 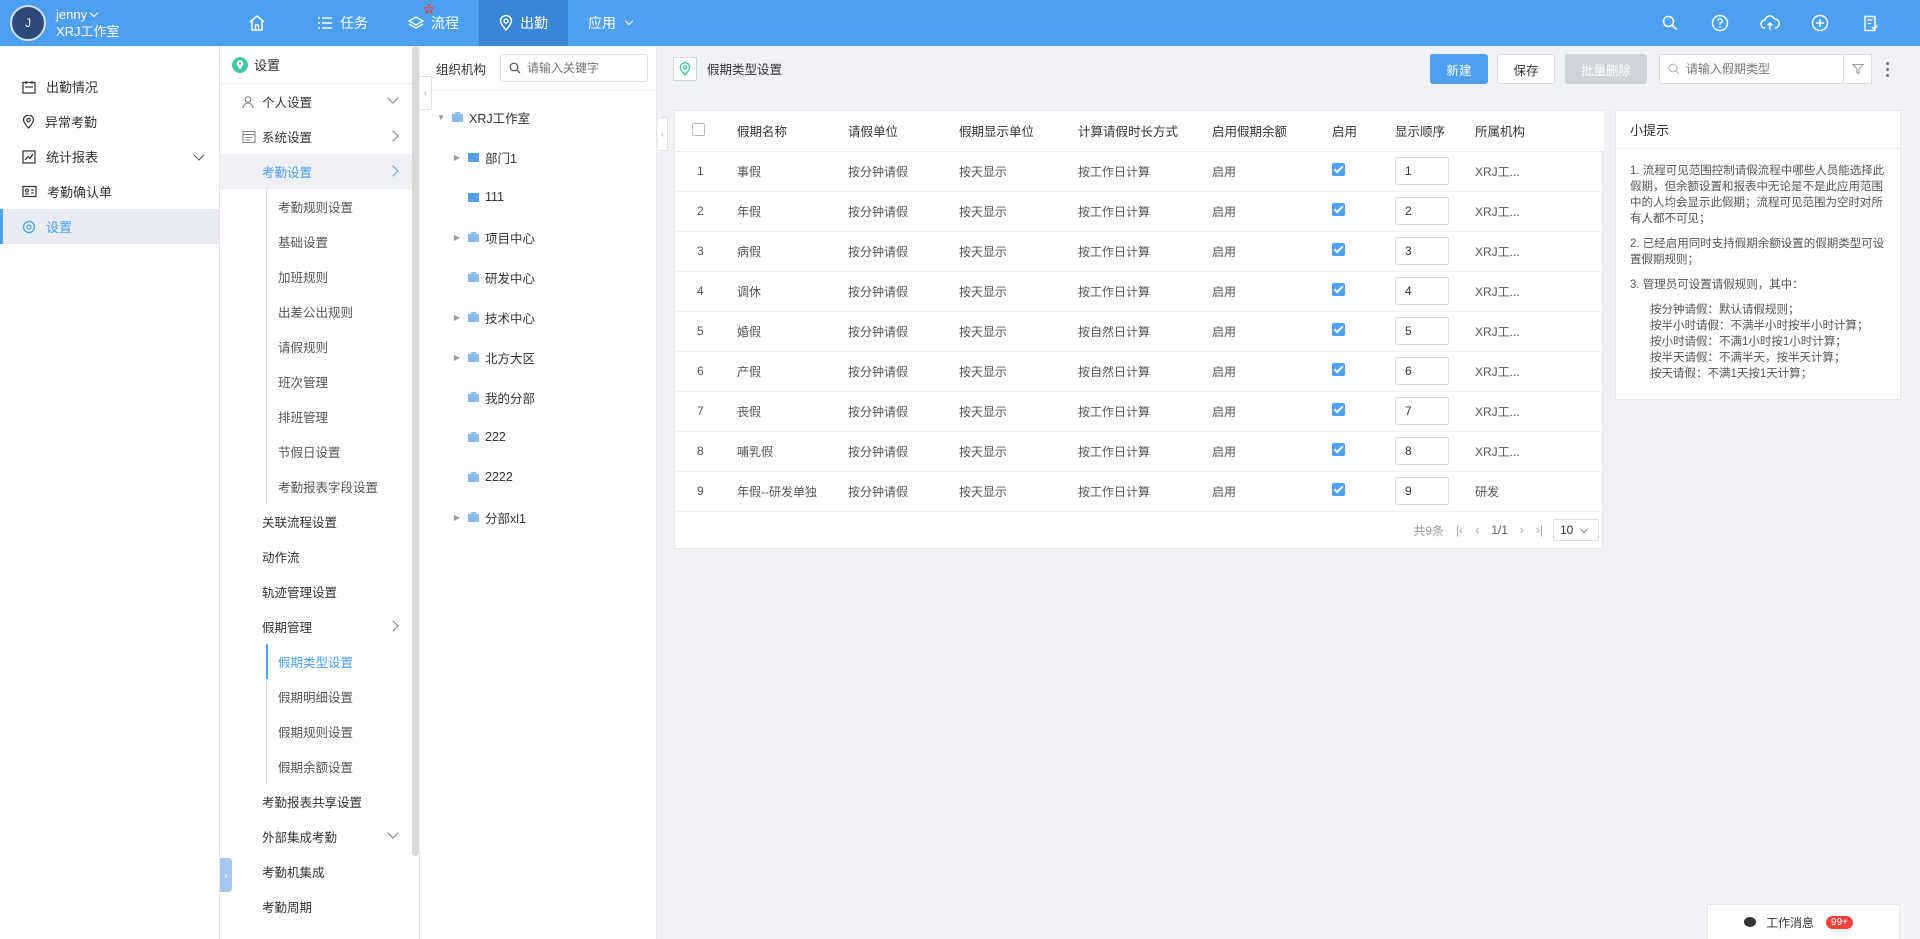 I want to click on menu-attendance-settings: 考勤设置, so click(x=319, y=171).